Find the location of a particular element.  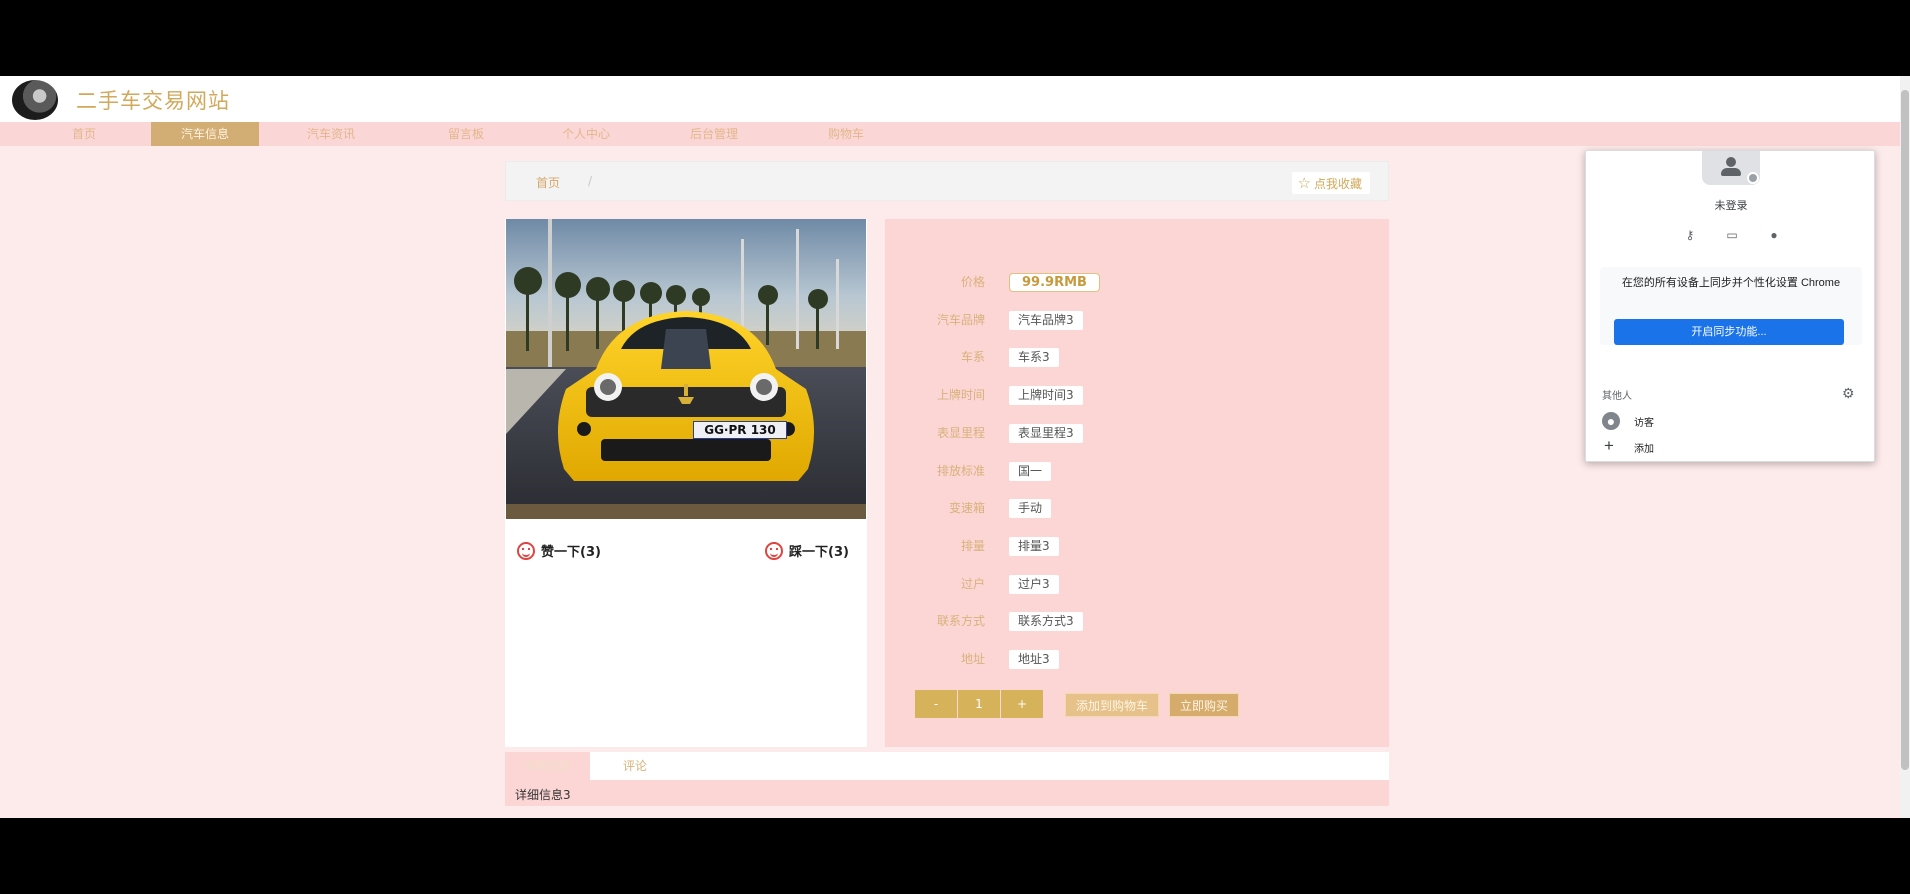

series-label: 车系 is located at coordinates (972, 357).